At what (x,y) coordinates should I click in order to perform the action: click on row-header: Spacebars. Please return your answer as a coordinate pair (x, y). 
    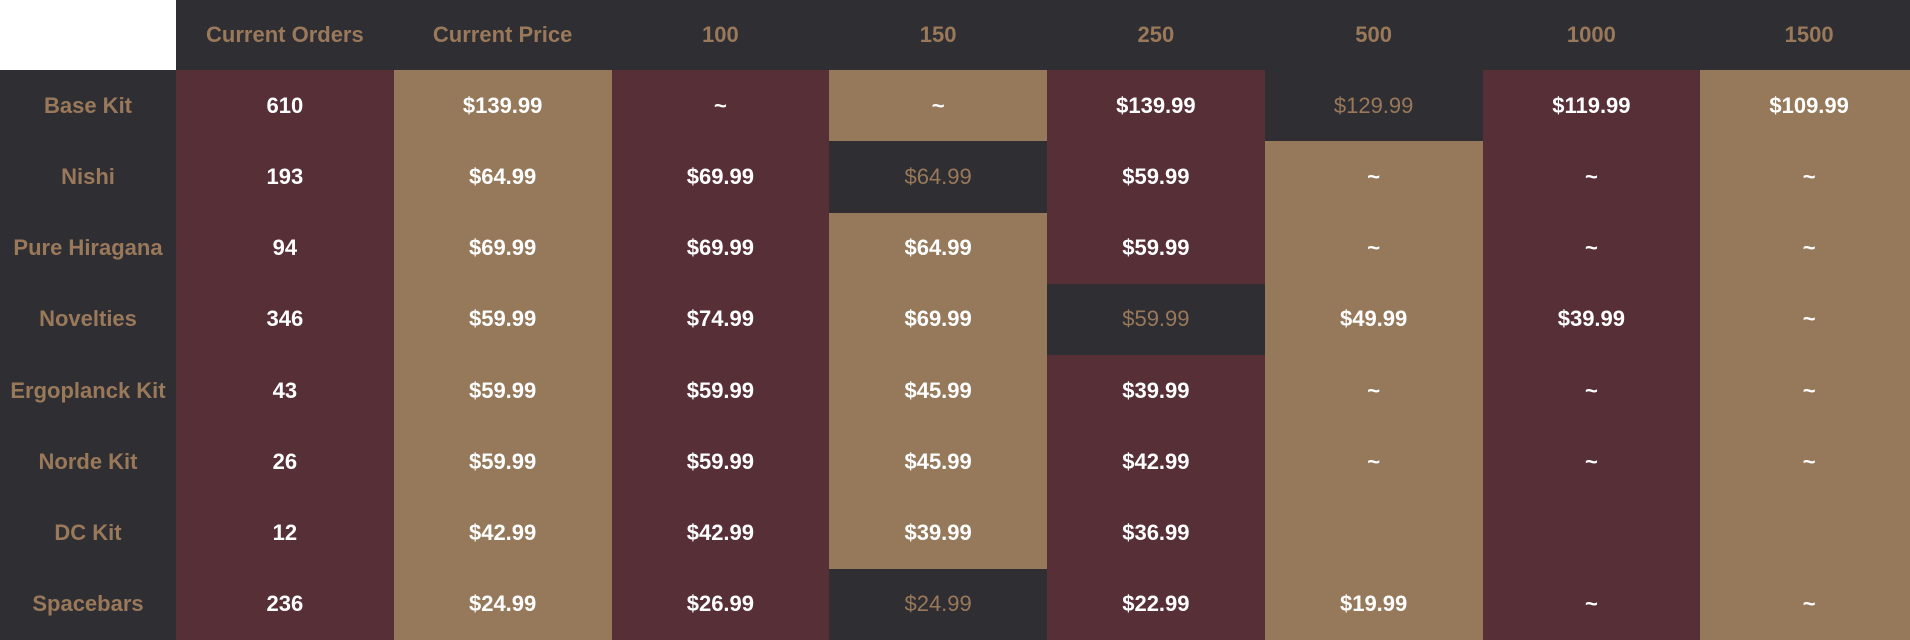
    Looking at the image, I should click on (88, 604).